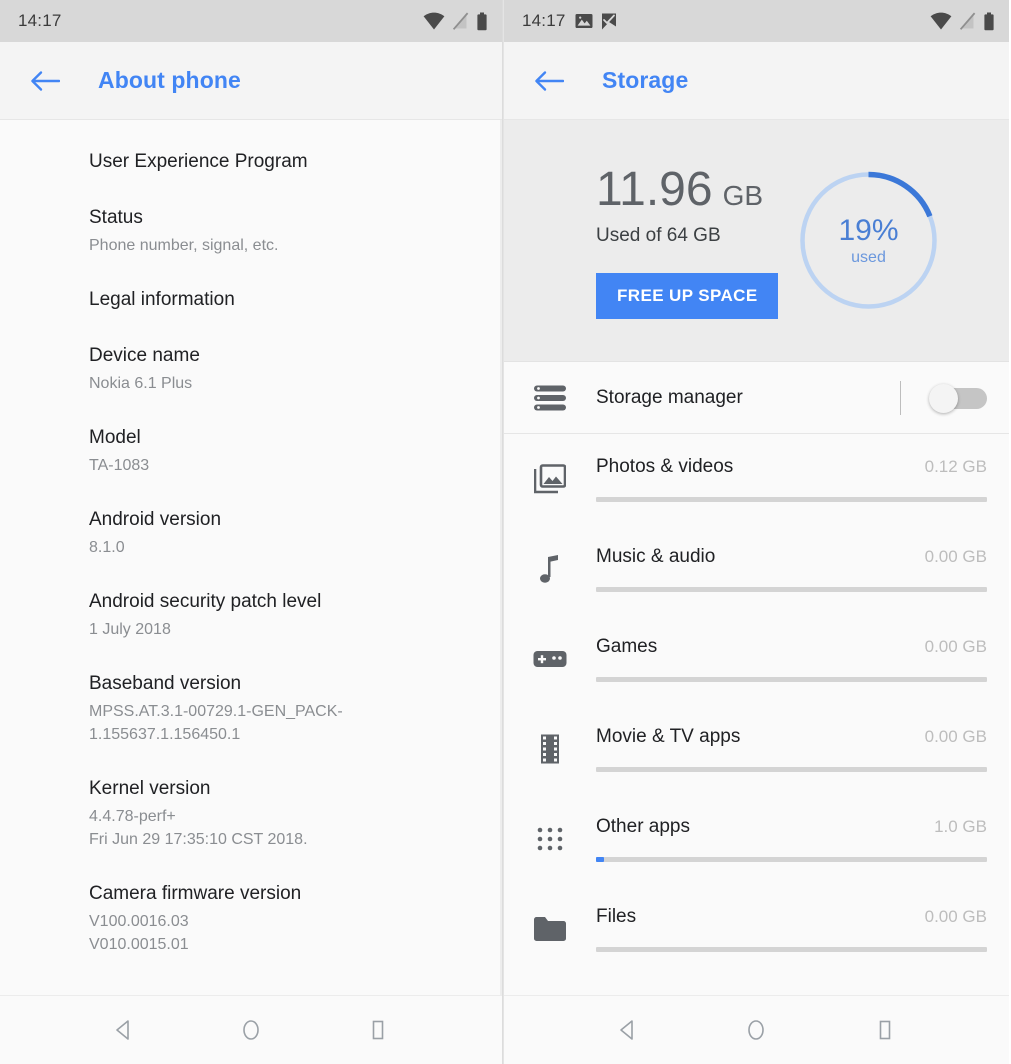 This screenshot has width=1011, height=1064. I want to click on status-bar-left: 14:17, so click(251, 21).